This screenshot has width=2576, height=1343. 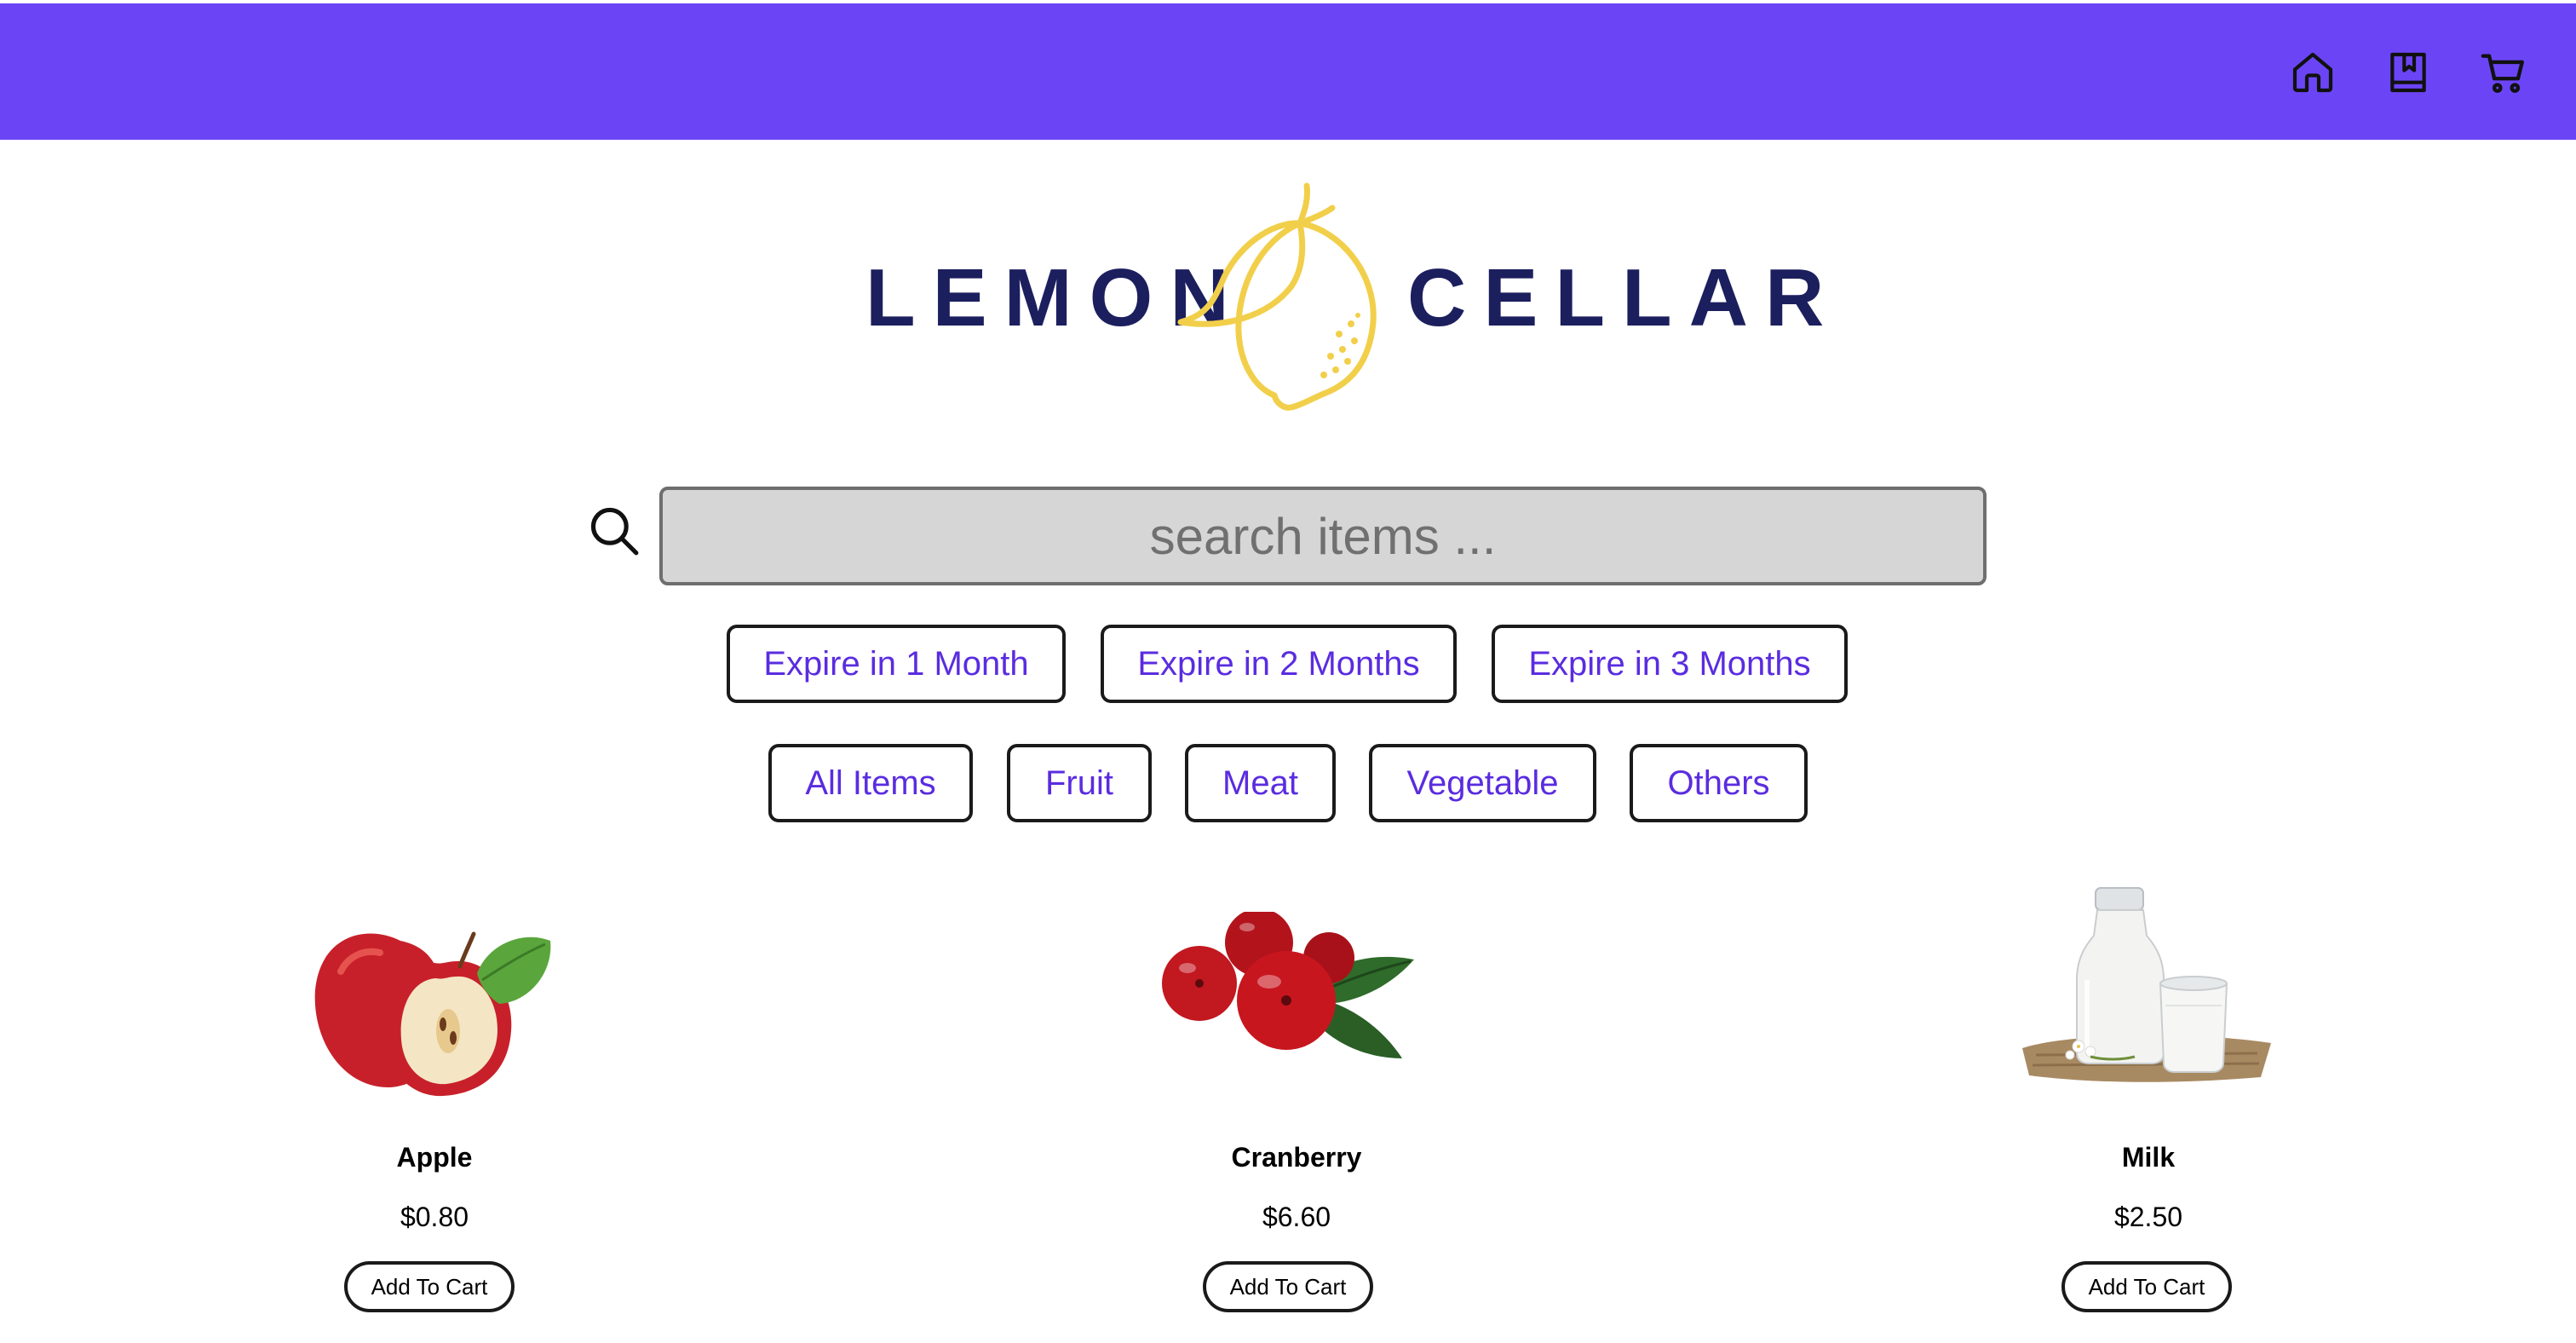 I want to click on home-icon, so click(x=2312, y=72).